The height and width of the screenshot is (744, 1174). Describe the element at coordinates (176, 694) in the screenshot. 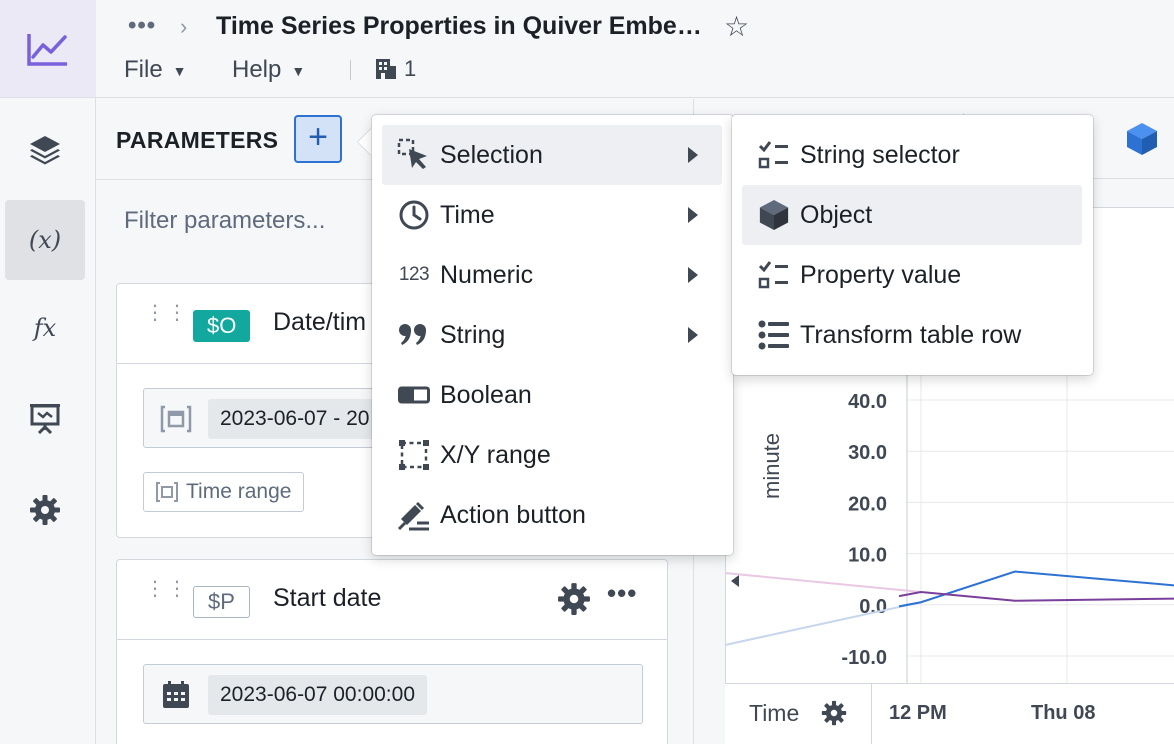

I see `calendar-icon` at that location.